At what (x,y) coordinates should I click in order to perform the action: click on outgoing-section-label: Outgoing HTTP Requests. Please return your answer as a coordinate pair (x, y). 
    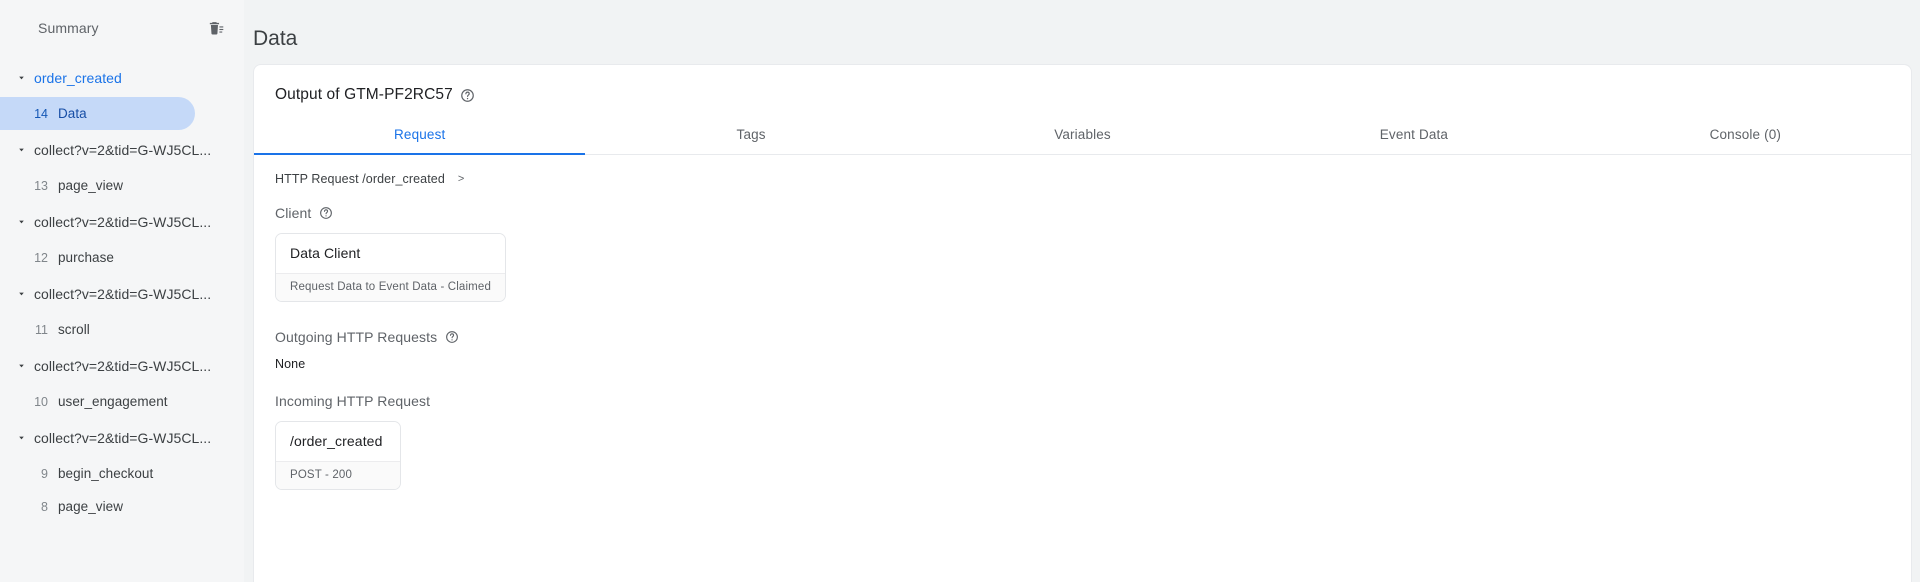
    Looking at the image, I should click on (1093, 337).